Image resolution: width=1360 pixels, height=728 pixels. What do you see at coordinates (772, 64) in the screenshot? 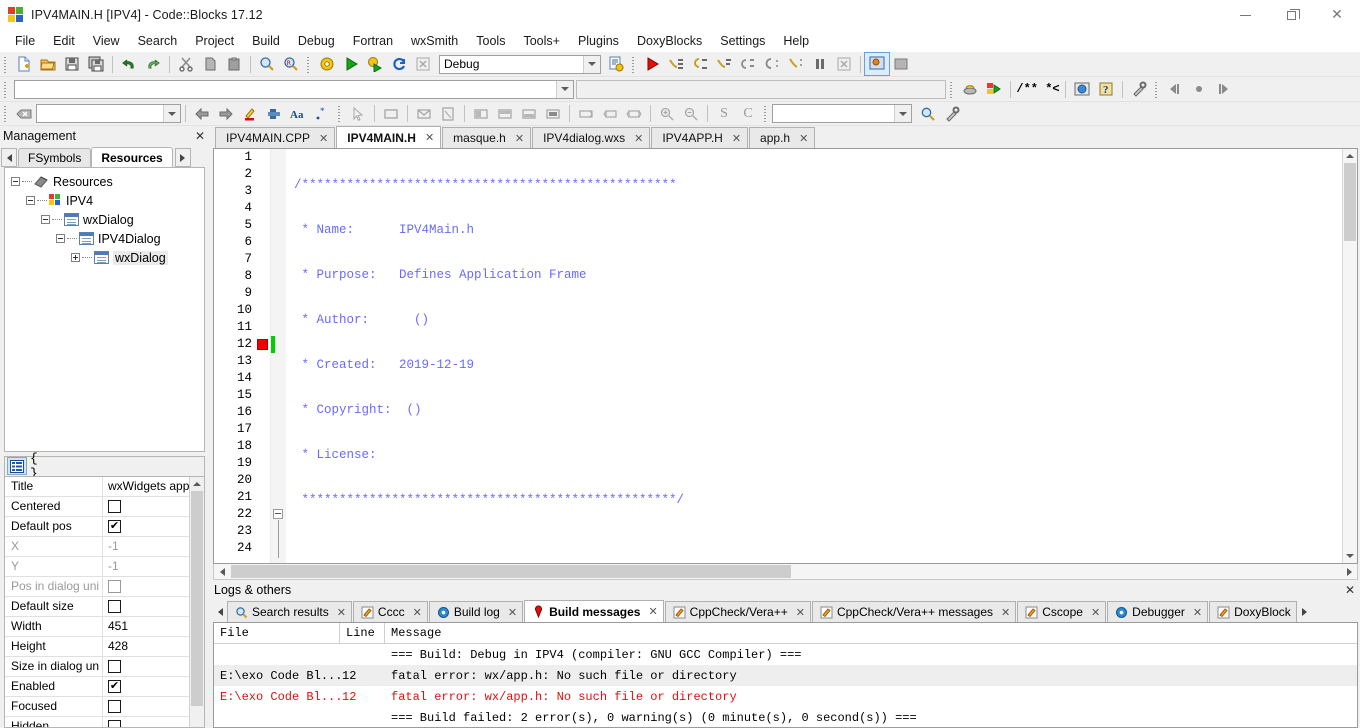
I see `step-into-instruction-button` at bounding box center [772, 64].